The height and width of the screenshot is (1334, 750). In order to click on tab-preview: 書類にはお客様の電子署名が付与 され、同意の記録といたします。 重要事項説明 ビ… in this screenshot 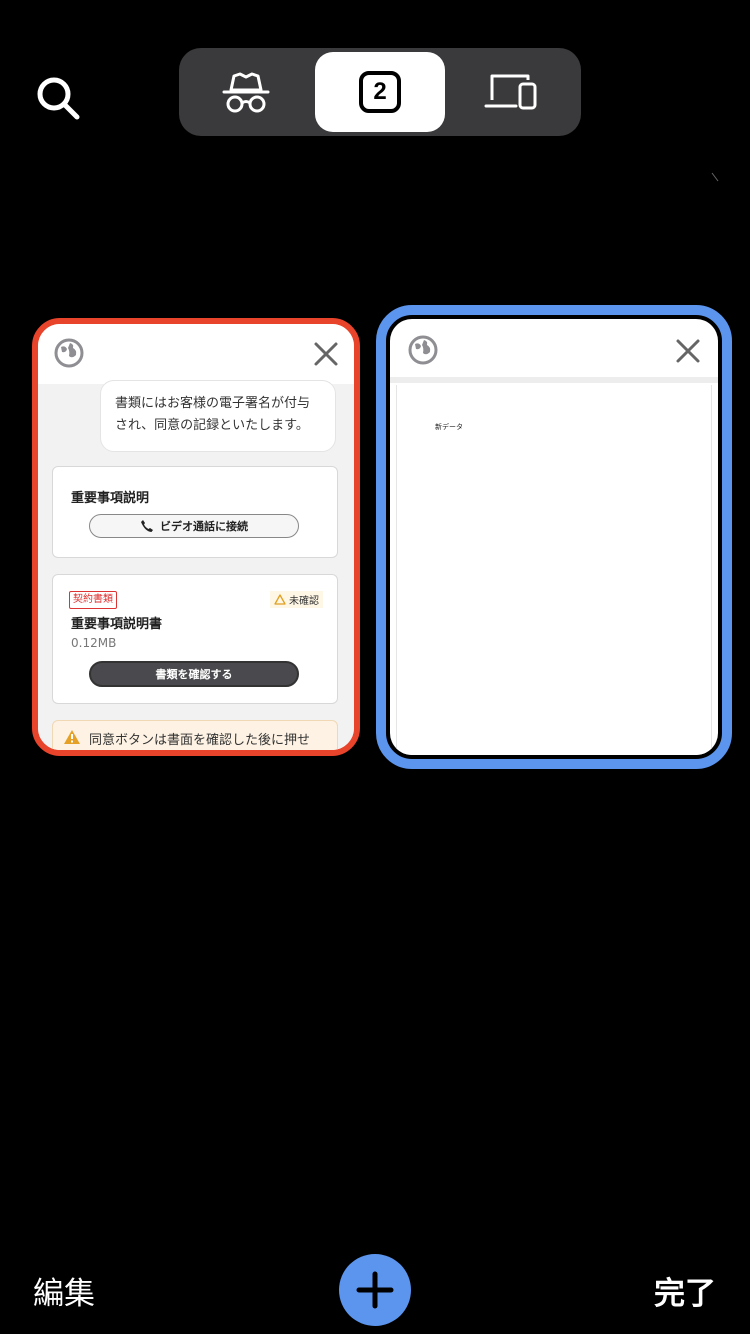, I will do `click(196, 565)`.